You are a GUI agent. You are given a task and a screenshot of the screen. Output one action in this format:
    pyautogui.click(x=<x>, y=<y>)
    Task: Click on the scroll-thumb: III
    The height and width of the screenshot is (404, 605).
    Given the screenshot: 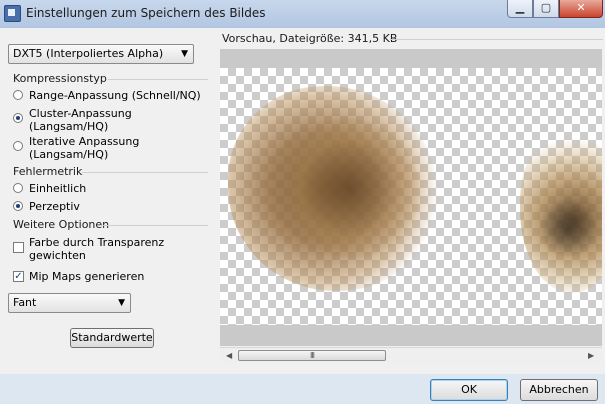 What is the action you would take?
    pyautogui.click(x=312, y=355)
    